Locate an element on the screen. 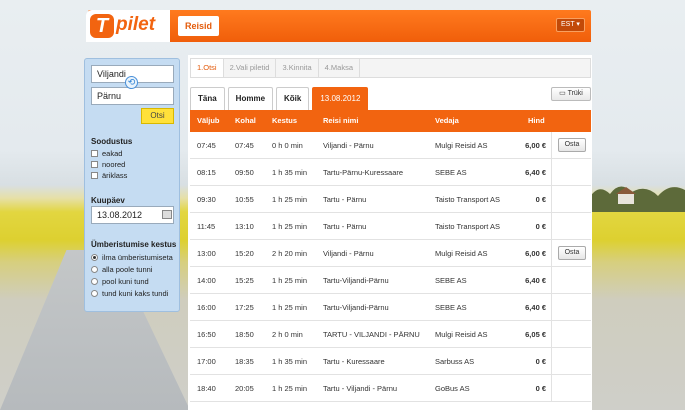  radio-selected is located at coordinates (94, 257).